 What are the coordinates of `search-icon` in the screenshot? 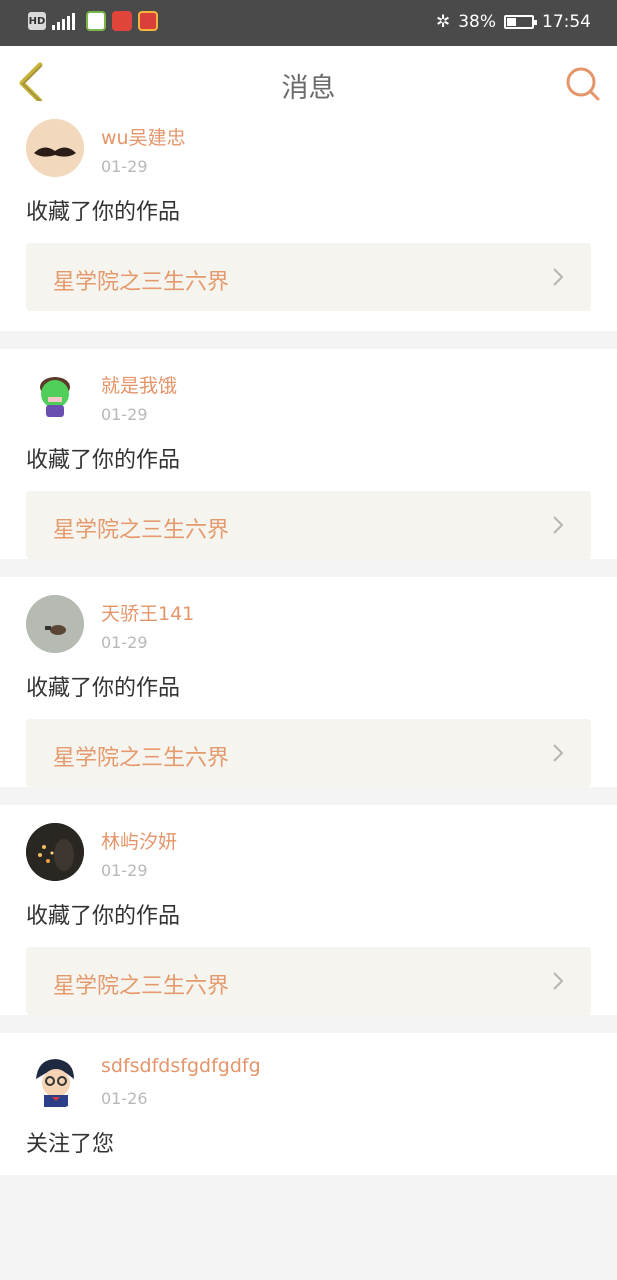 It's located at (583, 84).